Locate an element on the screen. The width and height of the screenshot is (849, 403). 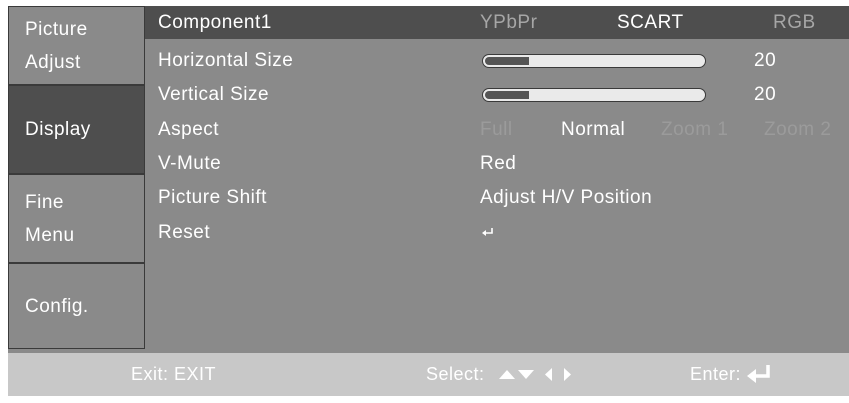
aspect-option-zoom1: Zoom 1 is located at coordinates (694, 130).